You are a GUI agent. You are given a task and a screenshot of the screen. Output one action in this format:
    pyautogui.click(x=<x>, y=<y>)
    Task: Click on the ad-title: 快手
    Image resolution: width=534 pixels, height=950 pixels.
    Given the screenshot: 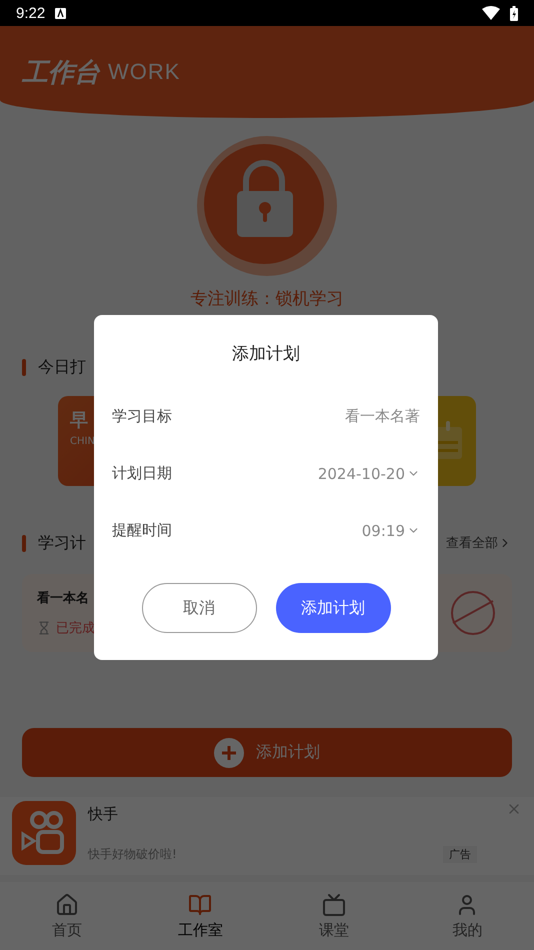 What is the action you would take?
    pyautogui.click(x=103, y=814)
    